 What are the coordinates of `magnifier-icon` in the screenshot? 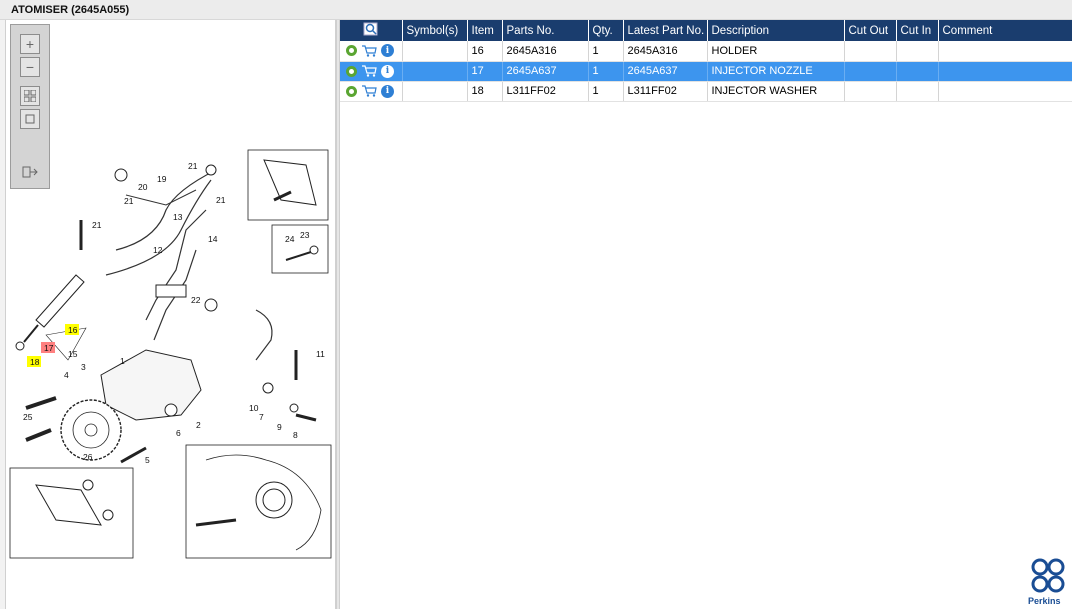 It's located at (370, 29).